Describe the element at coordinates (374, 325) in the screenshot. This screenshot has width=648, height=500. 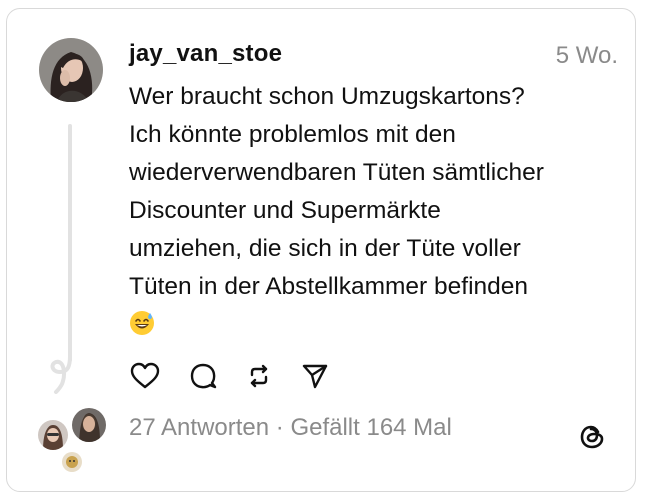
I see `post-text-line-emoji` at that location.